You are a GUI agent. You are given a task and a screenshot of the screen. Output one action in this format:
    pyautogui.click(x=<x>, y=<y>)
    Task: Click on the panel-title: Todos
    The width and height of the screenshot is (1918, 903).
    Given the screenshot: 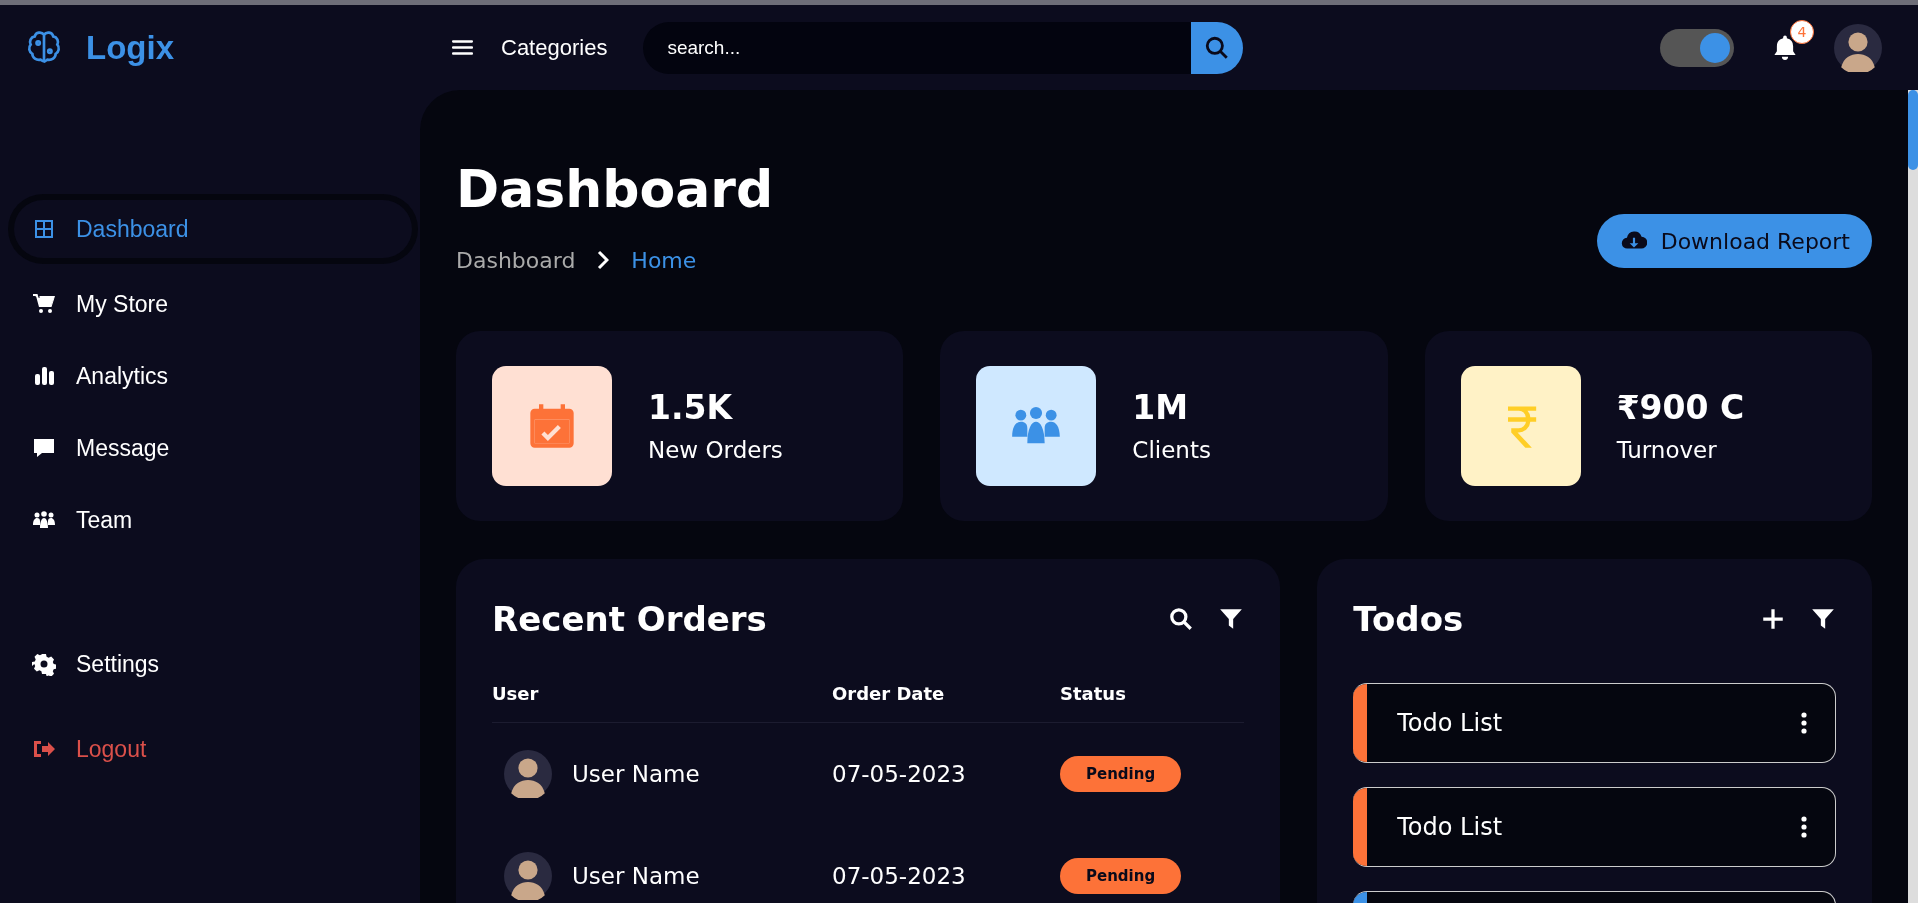 What is the action you would take?
    pyautogui.click(x=1408, y=618)
    